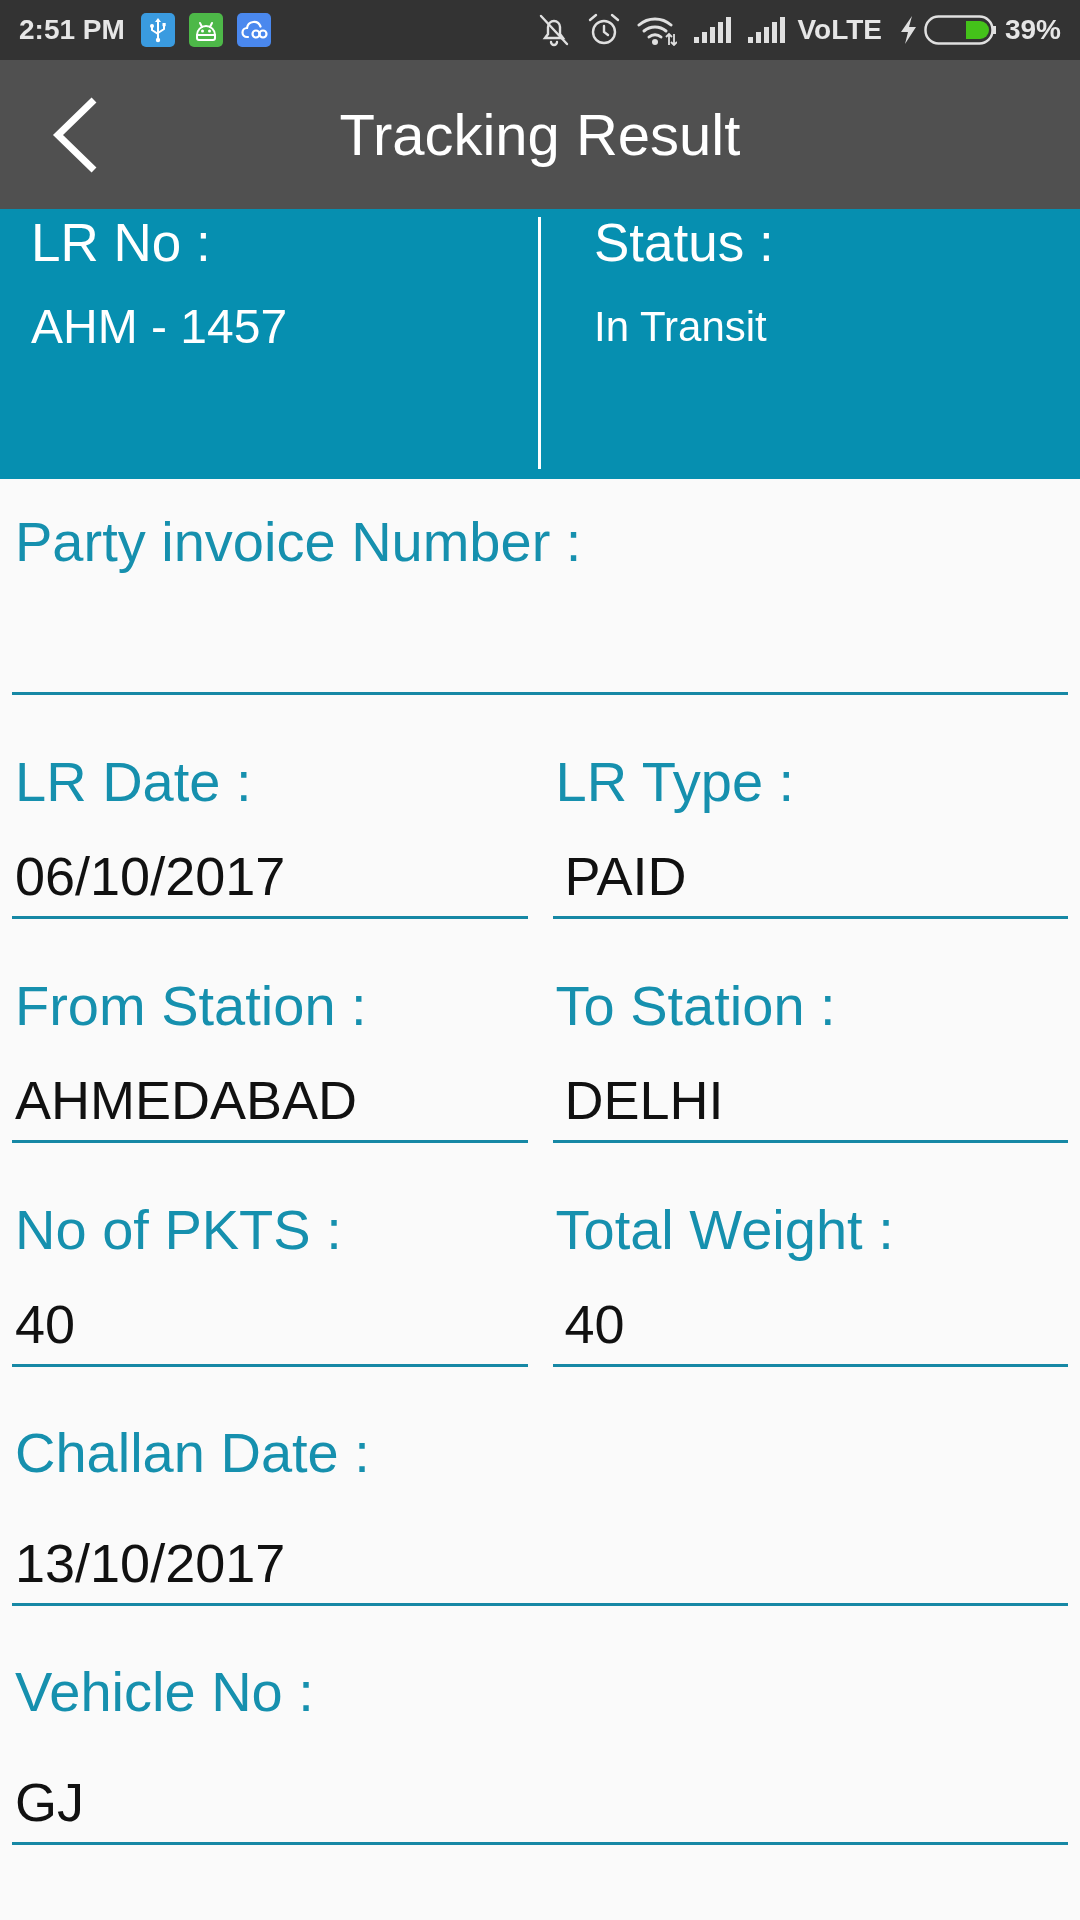 The height and width of the screenshot is (1920, 1080). Describe the element at coordinates (724, 1230) in the screenshot. I see `field-label: Total Weight :` at that location.